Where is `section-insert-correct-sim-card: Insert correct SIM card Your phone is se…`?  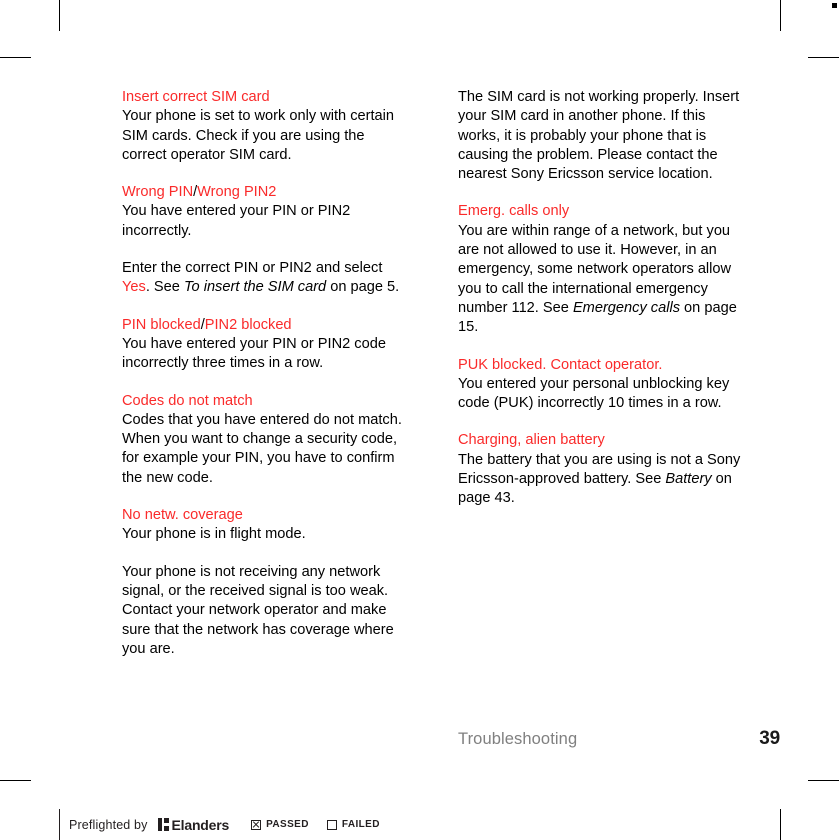 section-insert-correct-sim-card: Insert correct SIM card Your phone is se… is located at coordinates (267, 126).